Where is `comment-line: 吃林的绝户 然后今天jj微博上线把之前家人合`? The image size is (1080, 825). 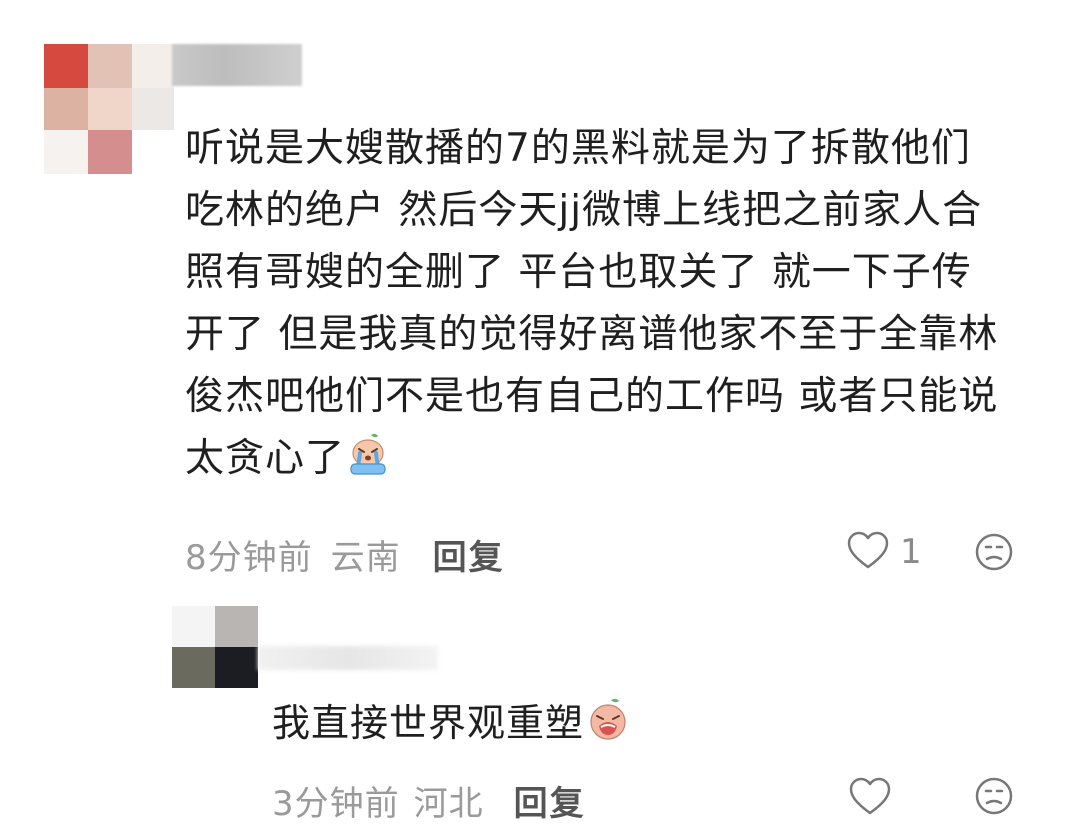
comment-line: 吃林的绝户 然后今天jj微博上线把之前家人合 is located at coordinates (584, 210).